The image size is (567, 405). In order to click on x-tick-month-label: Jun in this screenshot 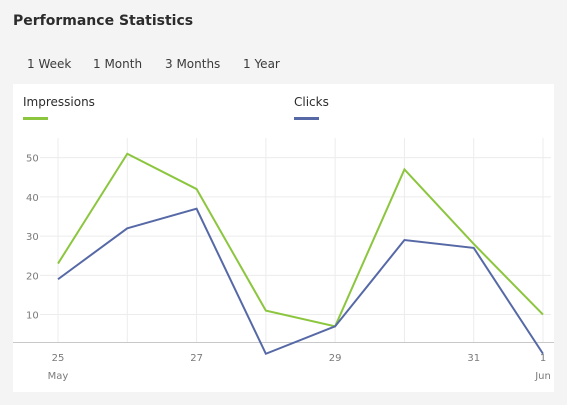, I will do `click(542, 376)`.